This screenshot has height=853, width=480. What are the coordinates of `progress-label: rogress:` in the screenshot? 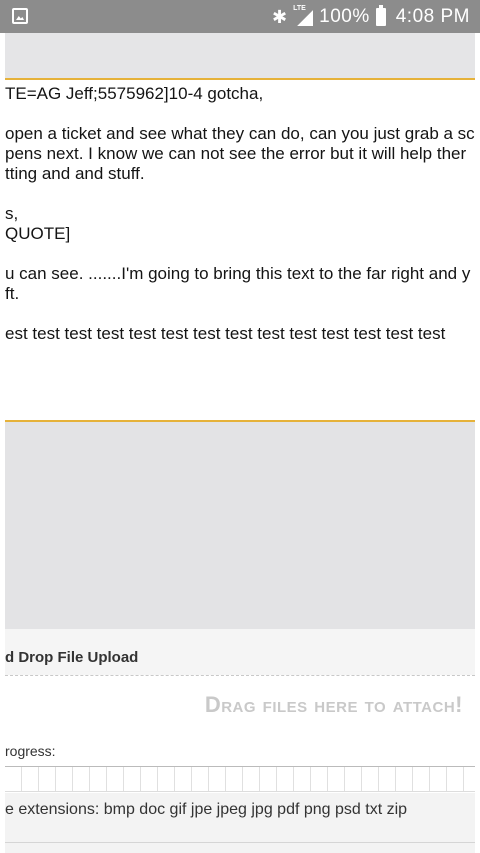 It's located at (30, 751).